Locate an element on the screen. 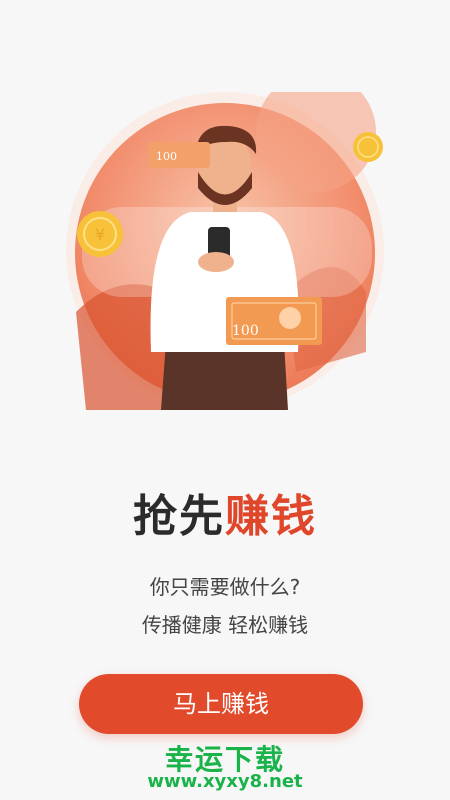 The width and height of the screenshot is (450, 800). earn-now-button: 马上赚钱 is located at coordinates (221, 704).